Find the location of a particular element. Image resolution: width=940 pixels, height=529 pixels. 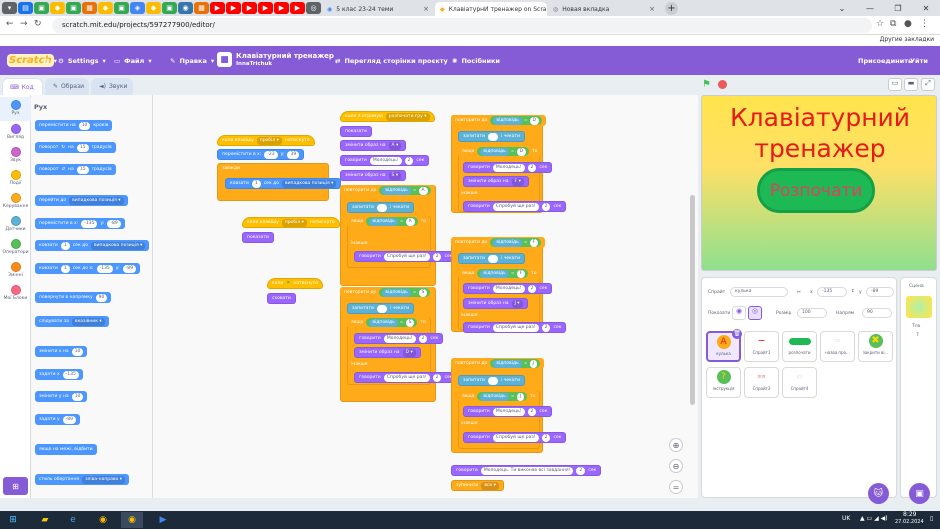

block-goto: перейти до випадкова позиція ▾ is located at coordinates (81, 200).